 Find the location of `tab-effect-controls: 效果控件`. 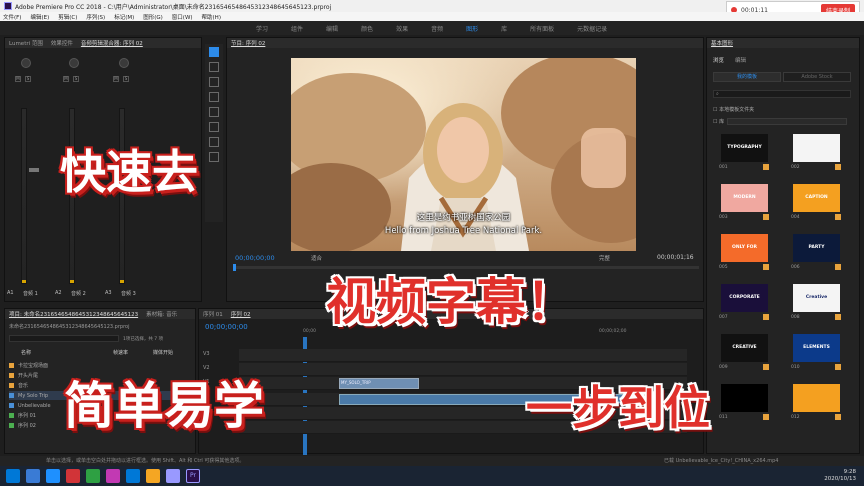

tab-effect-controls: 效果控件 is located at coordinates (62, 43).